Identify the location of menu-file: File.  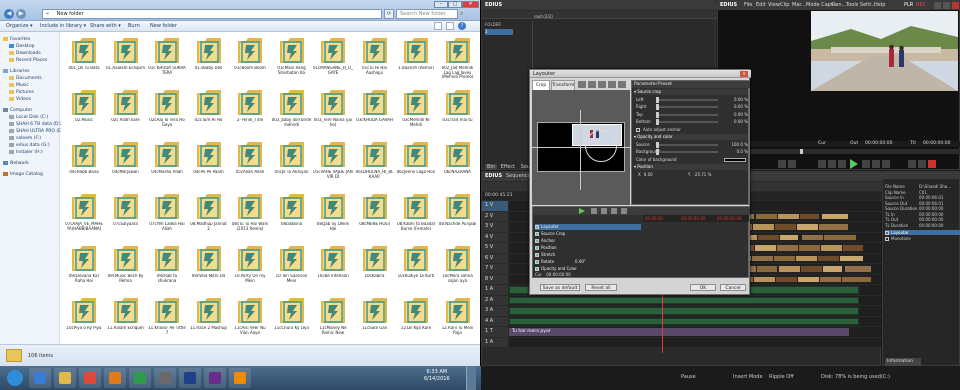
(748, 5).